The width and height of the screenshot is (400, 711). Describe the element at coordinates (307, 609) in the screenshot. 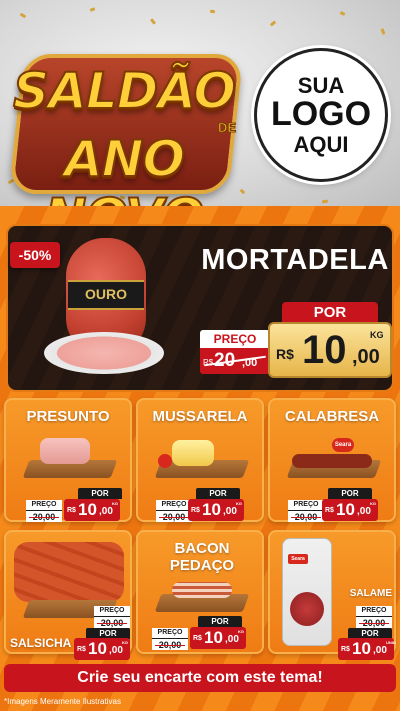

I see `salame-slices` at that location.